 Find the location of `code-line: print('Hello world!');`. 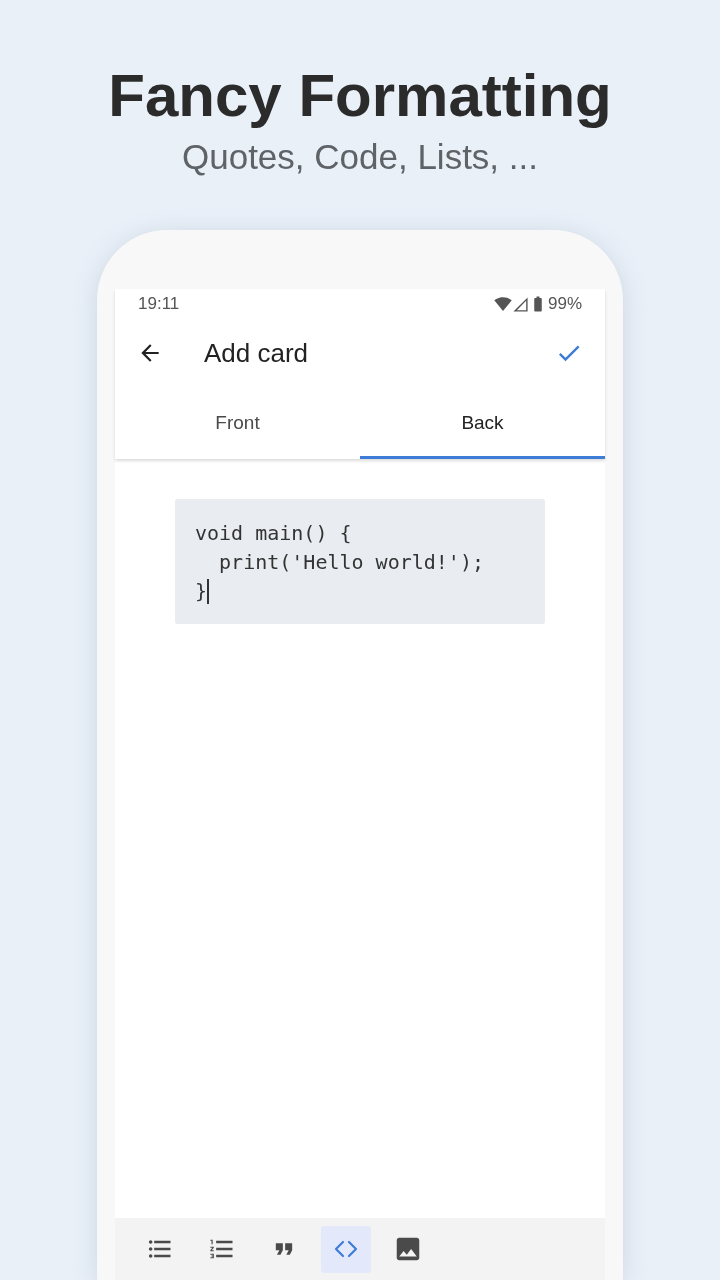

code-line: print('Hello world!'); is located at coordinates (351, 562).